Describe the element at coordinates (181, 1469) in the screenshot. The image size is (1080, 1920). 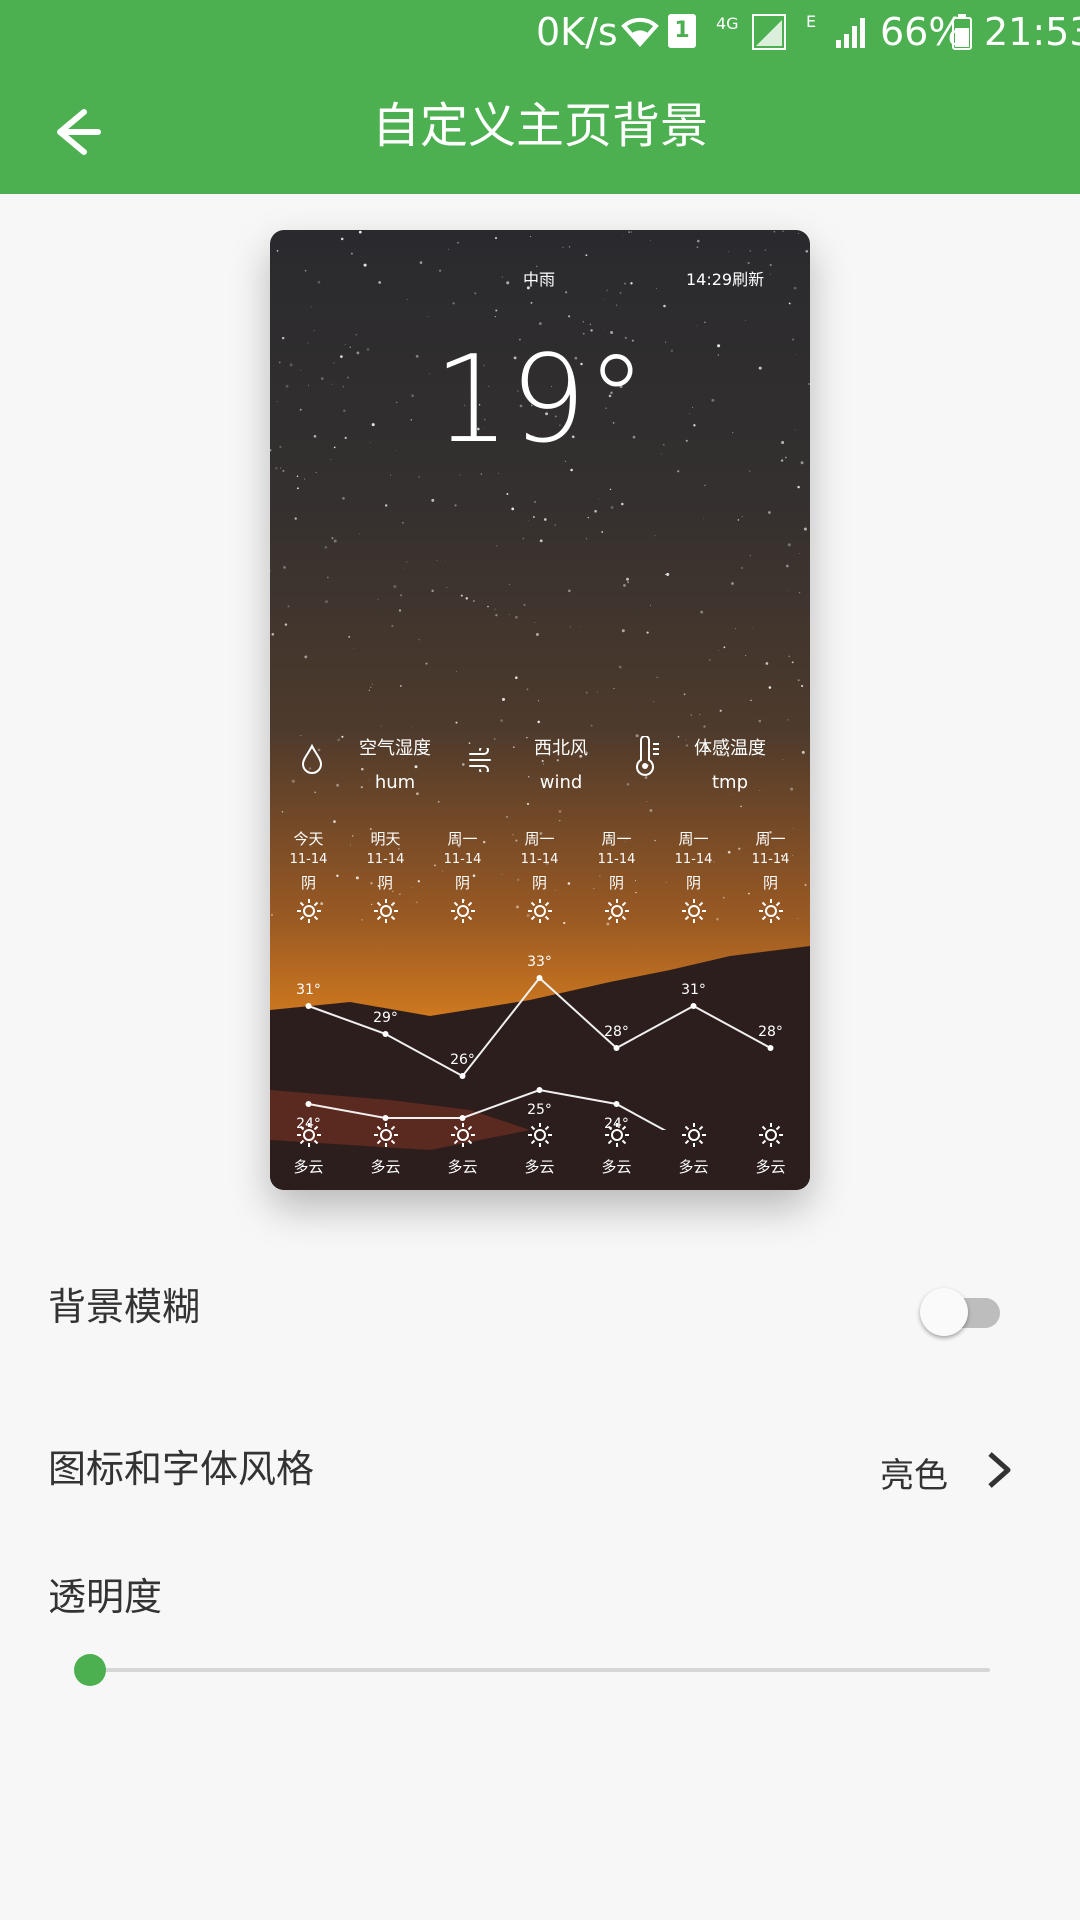
I see `icon-font-style-label: 图标和字体风格` at that location.